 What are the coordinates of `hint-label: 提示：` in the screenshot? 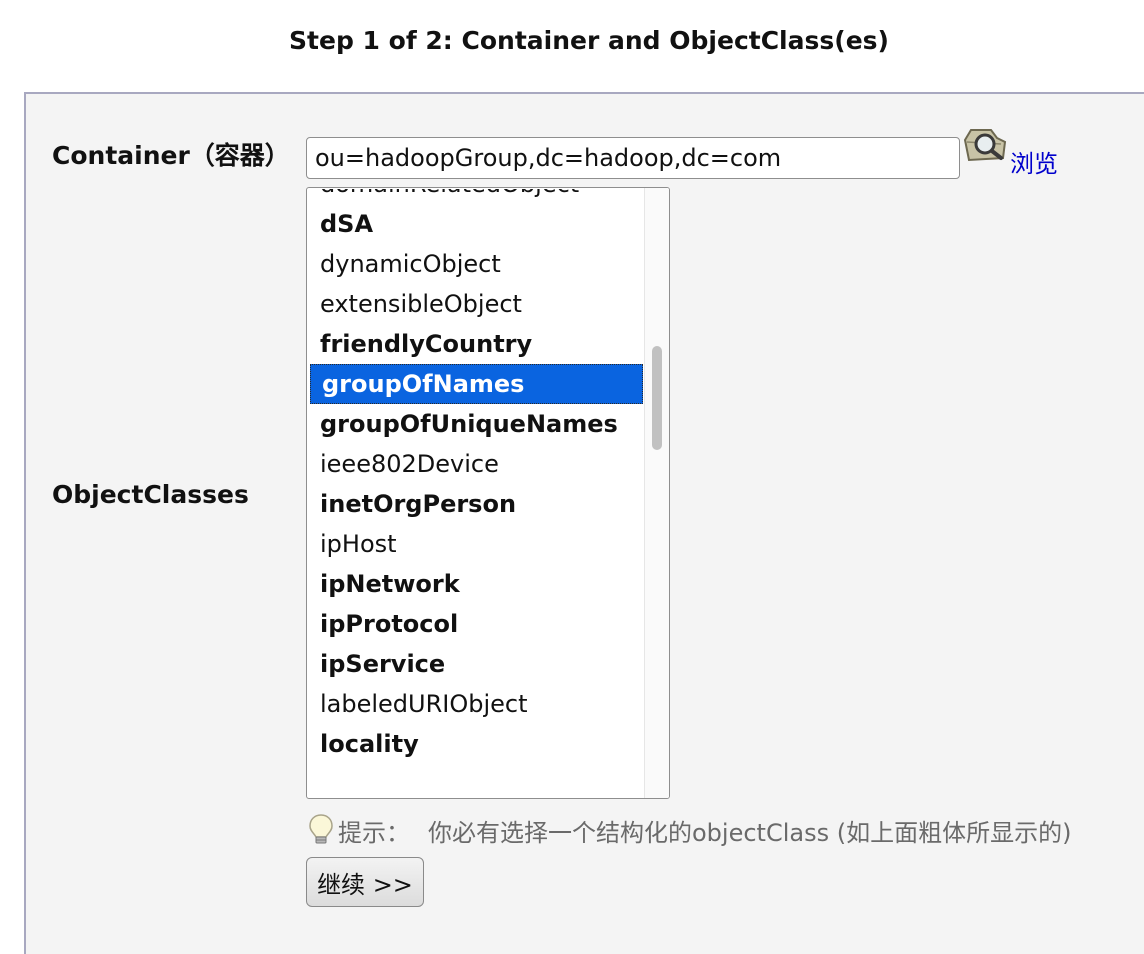 It's located at (374, 832).